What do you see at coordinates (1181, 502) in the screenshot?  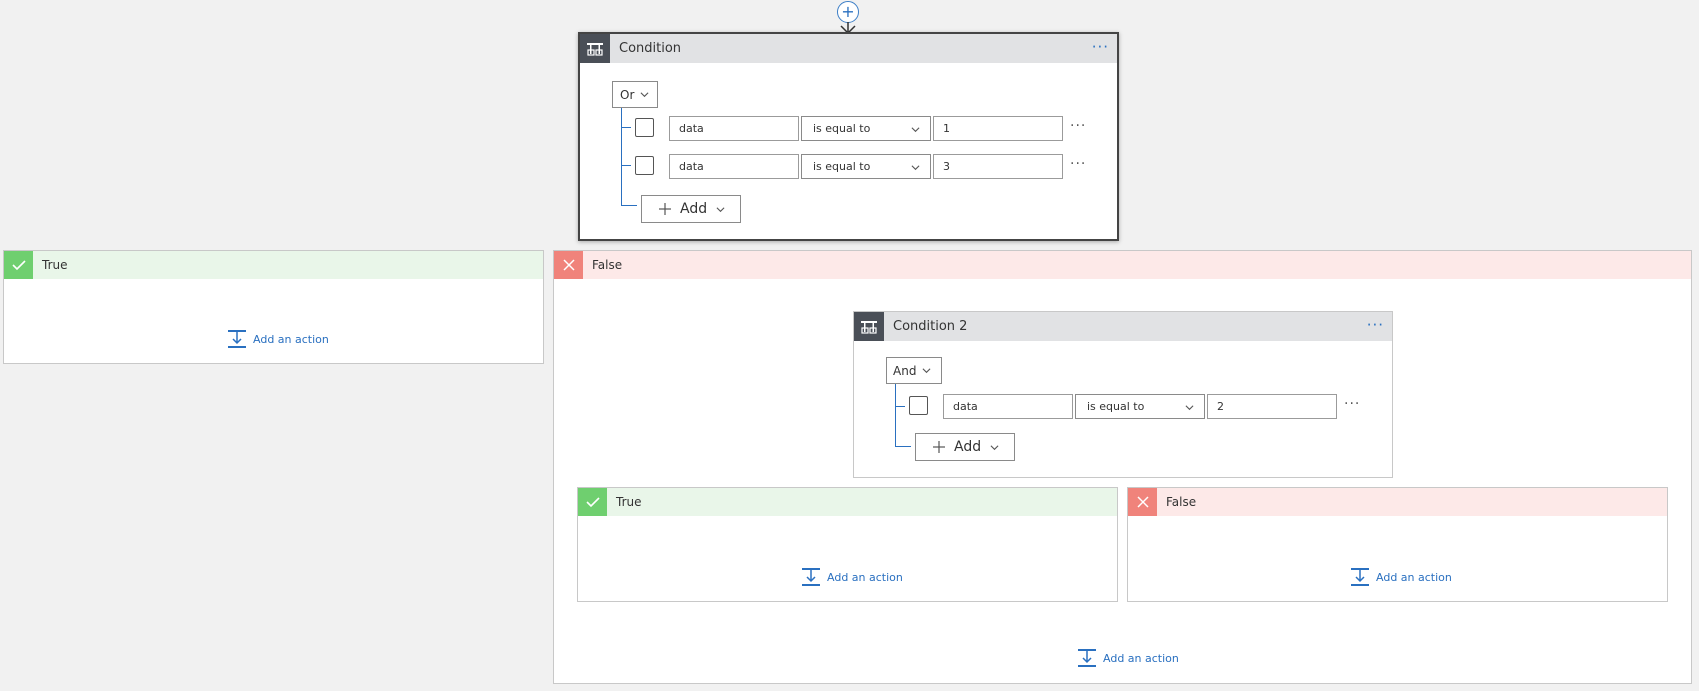 I see `nested-false-branch-title: False` at bounding box center [1181, 502].